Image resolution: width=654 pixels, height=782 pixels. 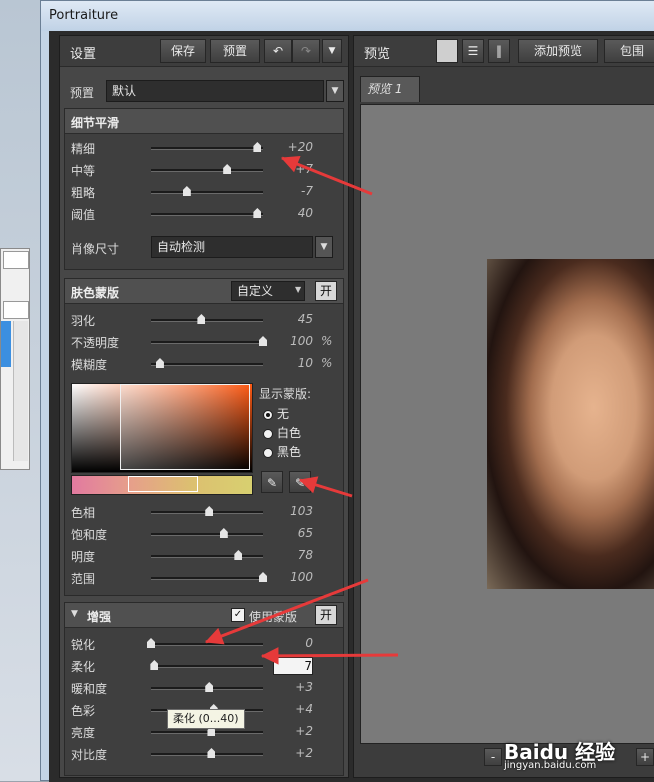 I want to click on slider-value: 100, so click(x=301, y=577).